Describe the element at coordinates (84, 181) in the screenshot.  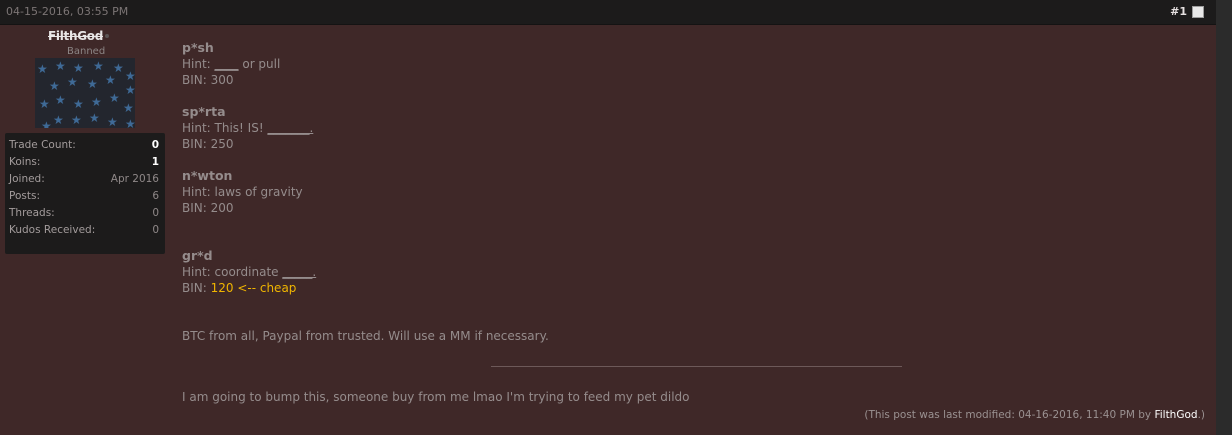
I see `stat-joined: Joined: Apr 2016` at that location.